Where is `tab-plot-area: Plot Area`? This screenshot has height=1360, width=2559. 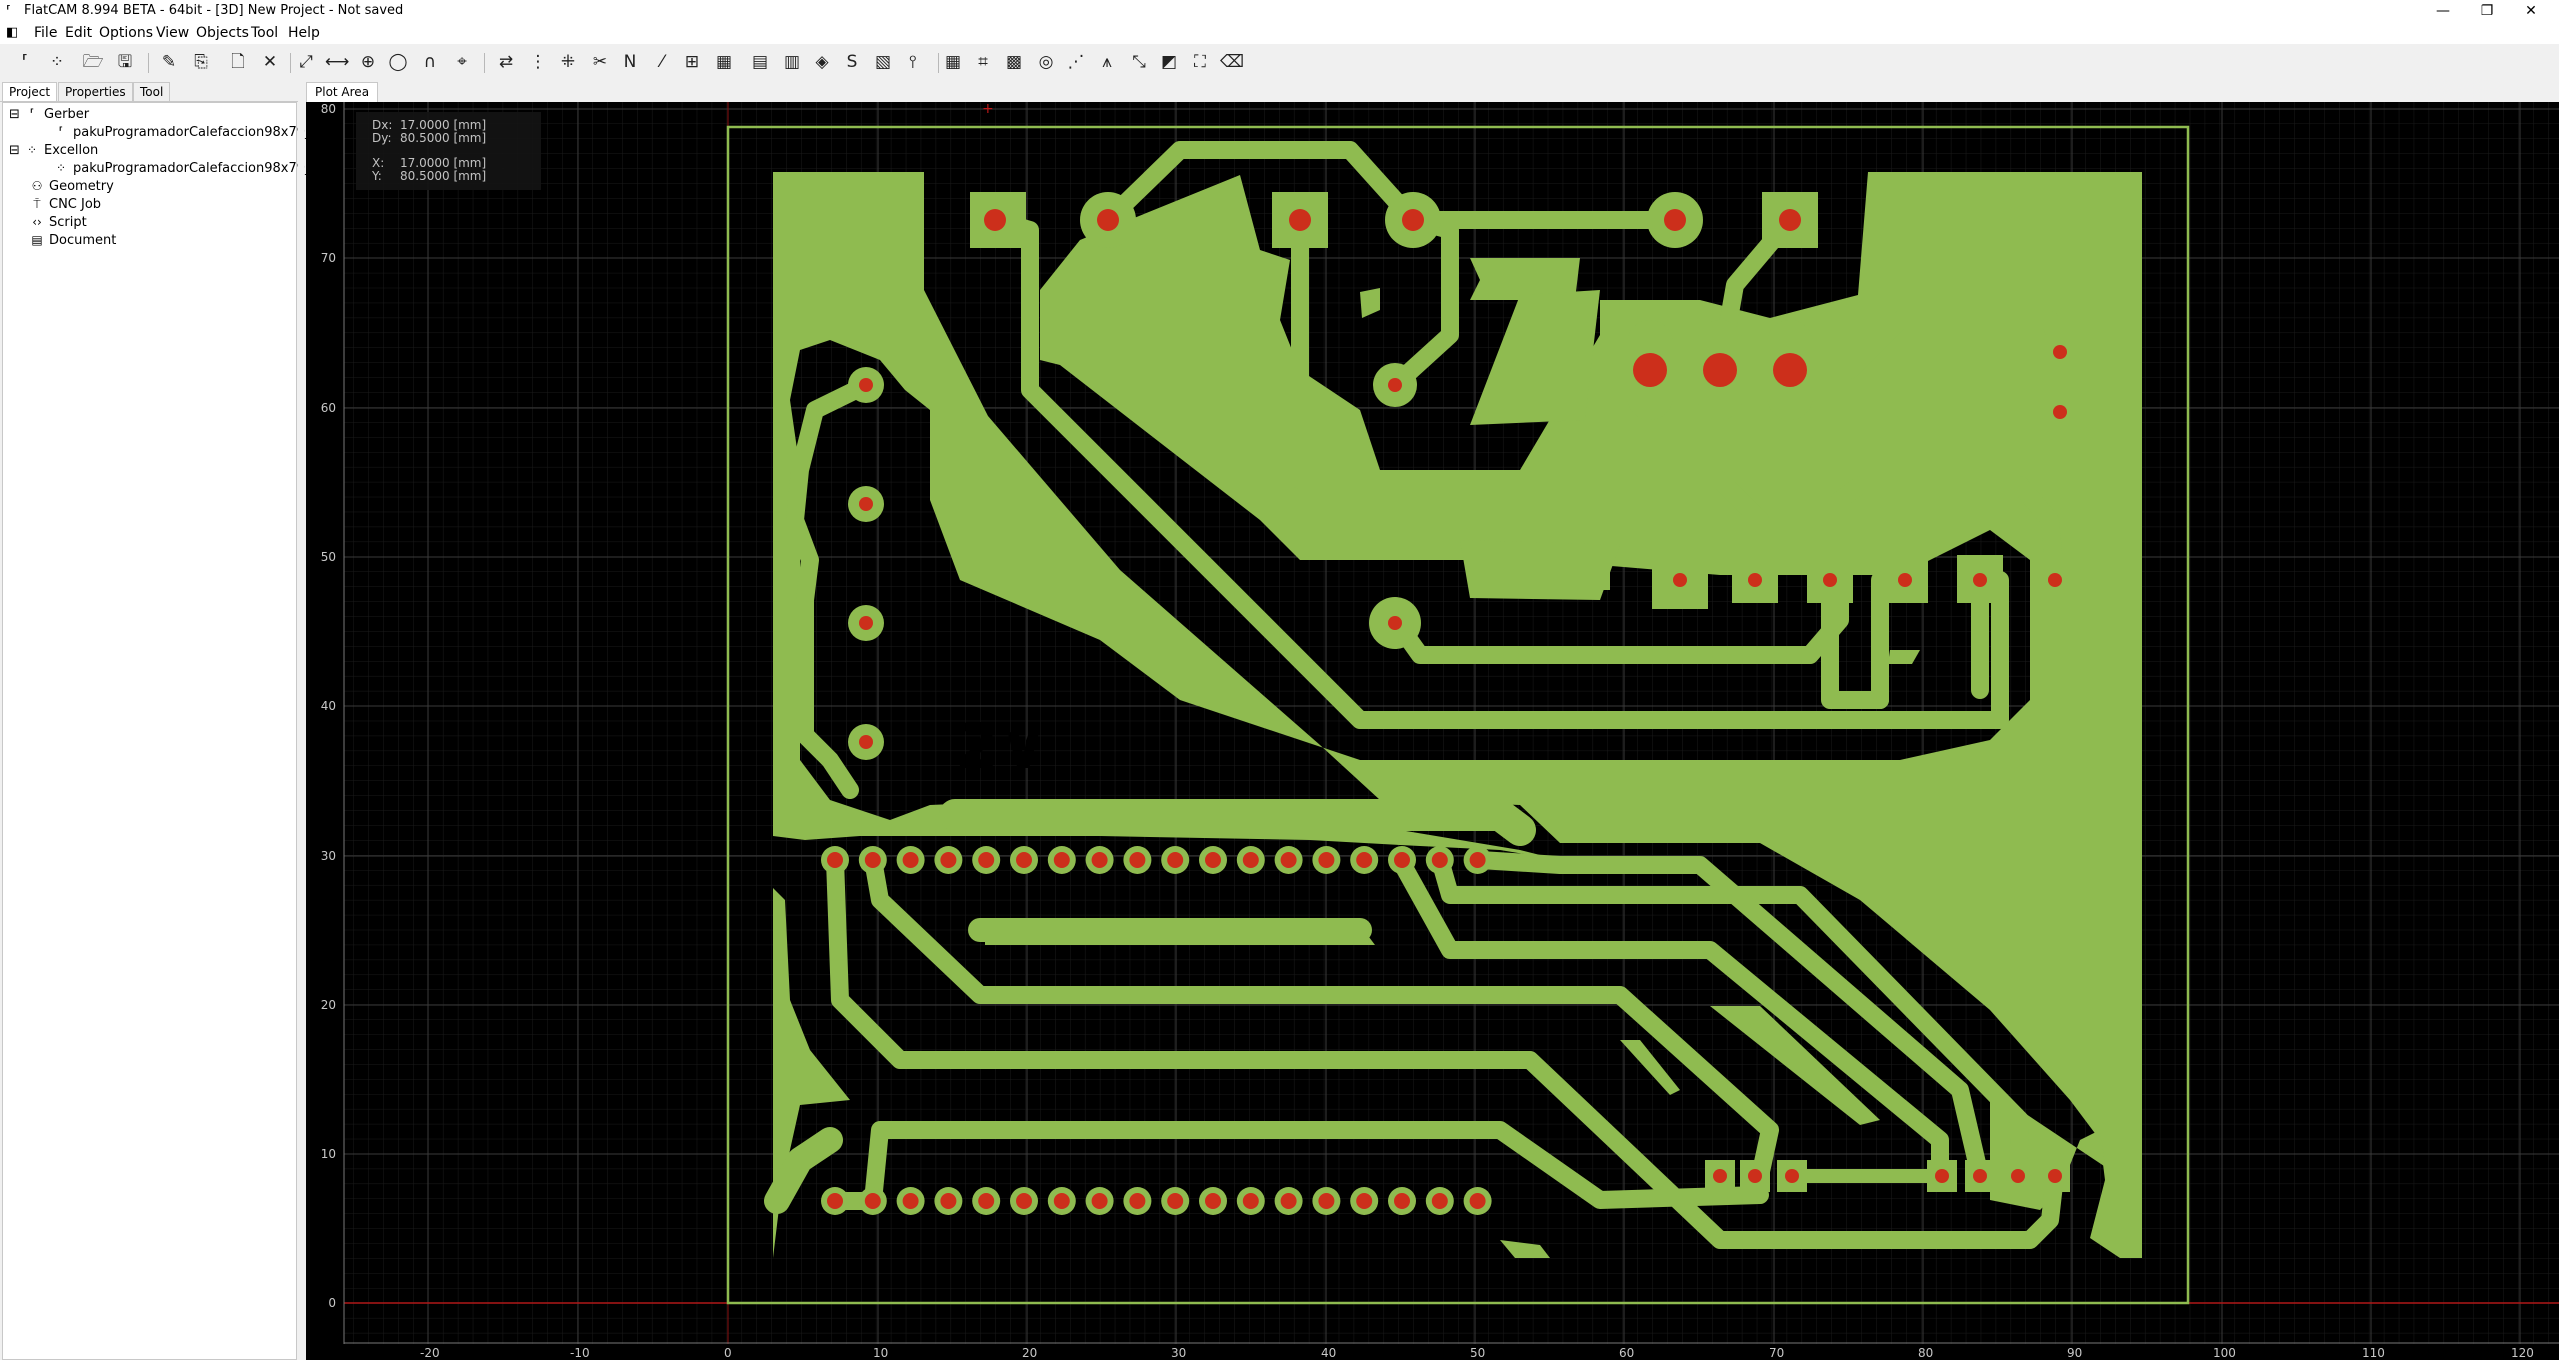
tab-plot-area: Plot Area is located at coordinates (342, 92).